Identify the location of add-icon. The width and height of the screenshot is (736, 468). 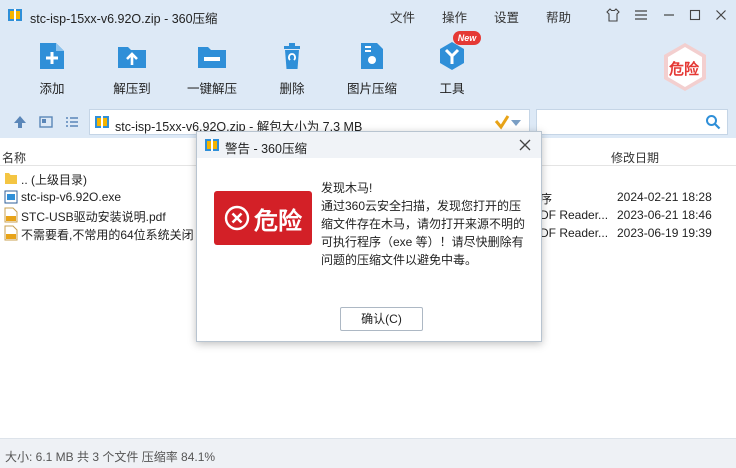
(52, 56).